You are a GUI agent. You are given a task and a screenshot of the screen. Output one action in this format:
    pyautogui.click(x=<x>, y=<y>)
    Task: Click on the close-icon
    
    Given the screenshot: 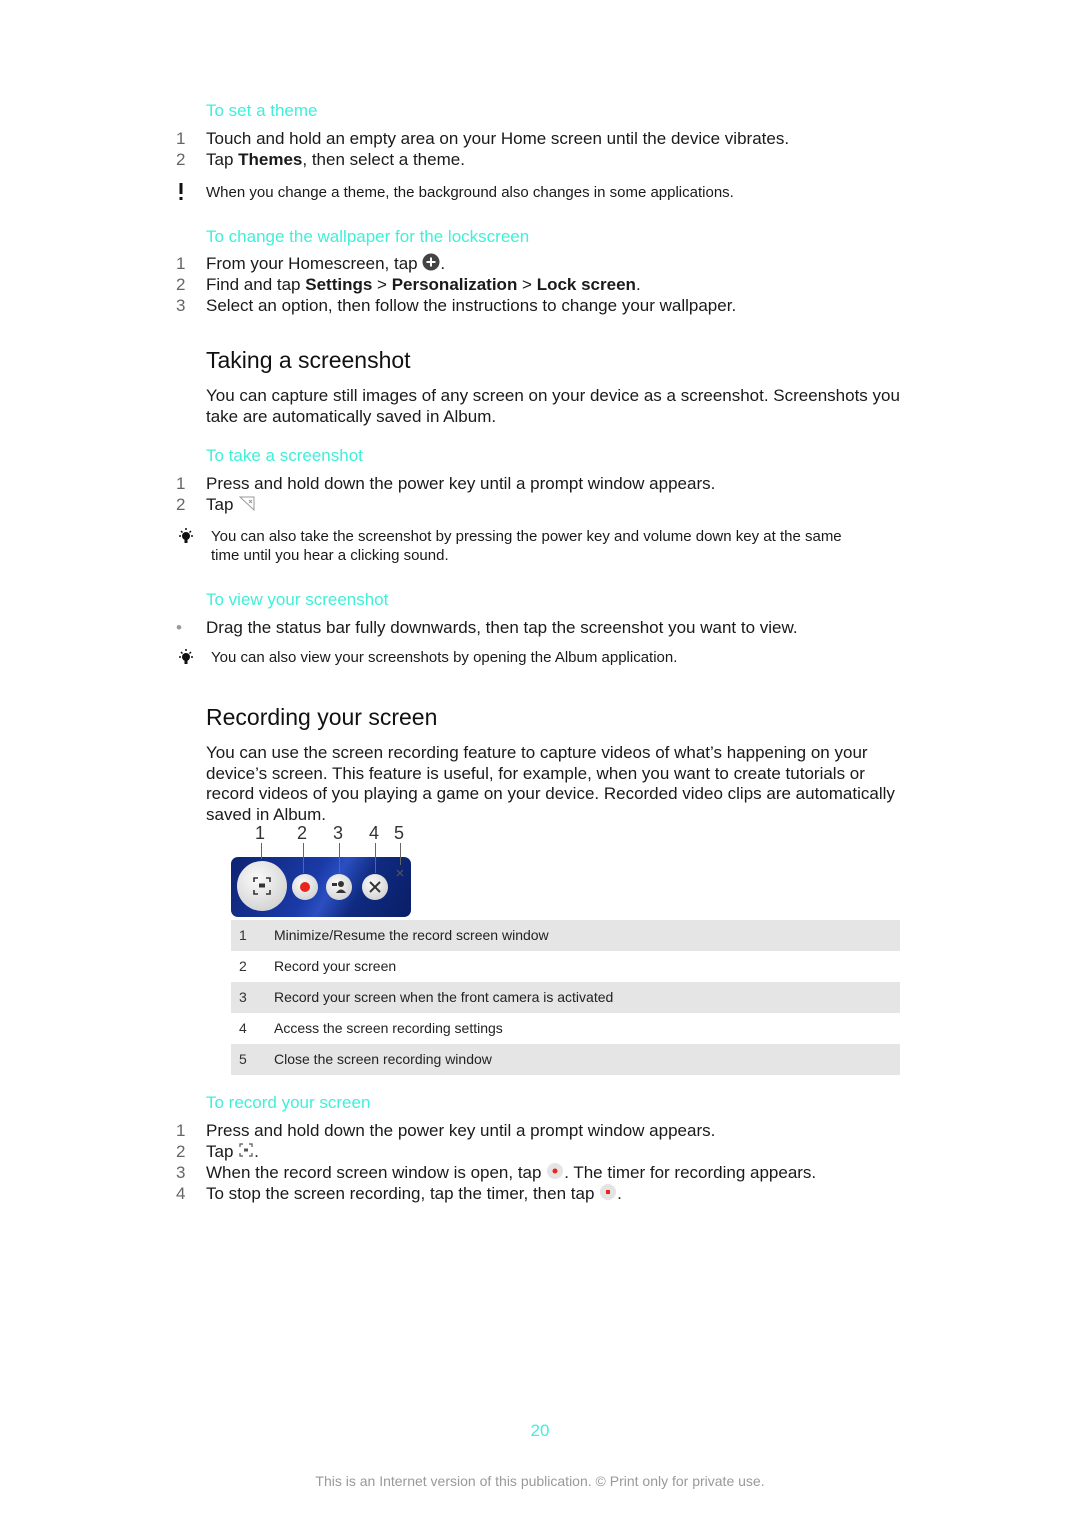 What is the action you would take?
    pyautogui.click(x=400, y=873)
    